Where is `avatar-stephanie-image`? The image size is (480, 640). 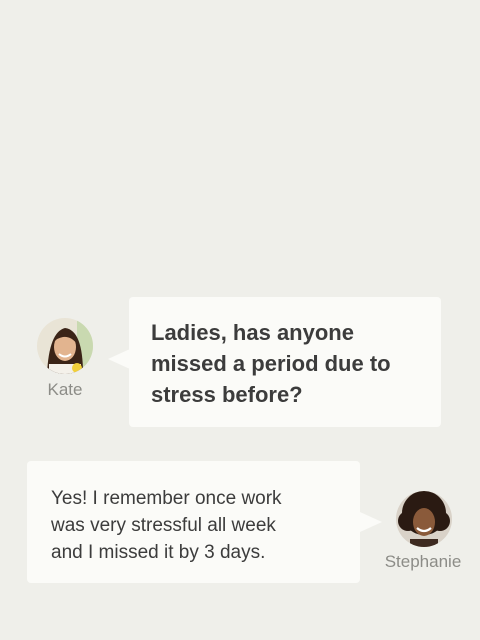 avatar-stephanie-image is located at coordinates (424, 519).